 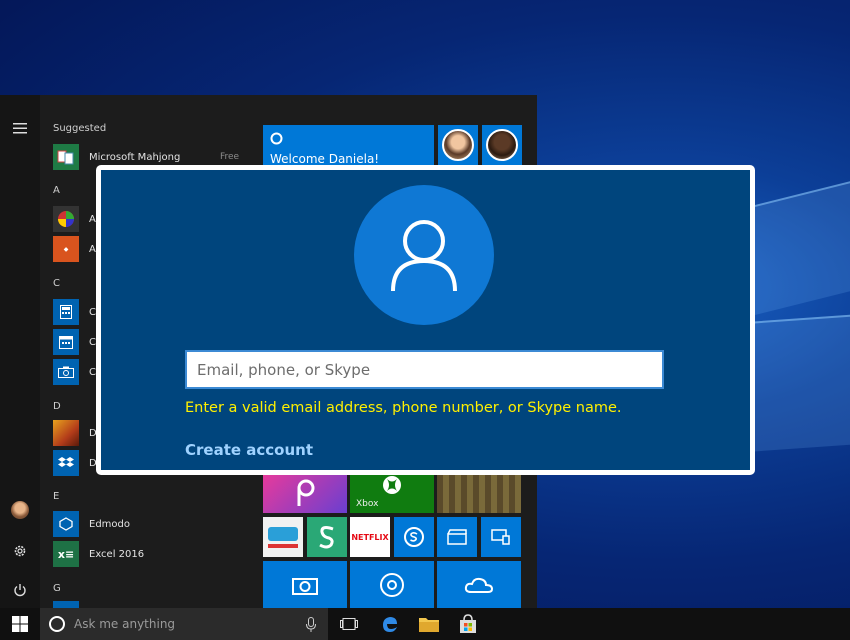 What do you see at coordinates (57, 588) in the screenshot?
I see `group-header-g: G` at bounding box center [57, 588].